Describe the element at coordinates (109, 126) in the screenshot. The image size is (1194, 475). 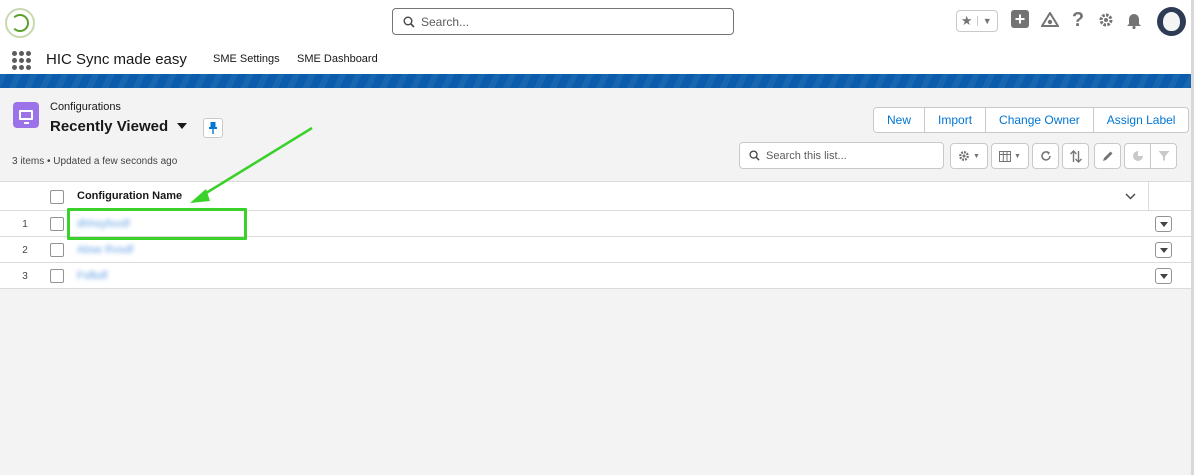
I see `list-view-name: Recently Viewed` at that location.